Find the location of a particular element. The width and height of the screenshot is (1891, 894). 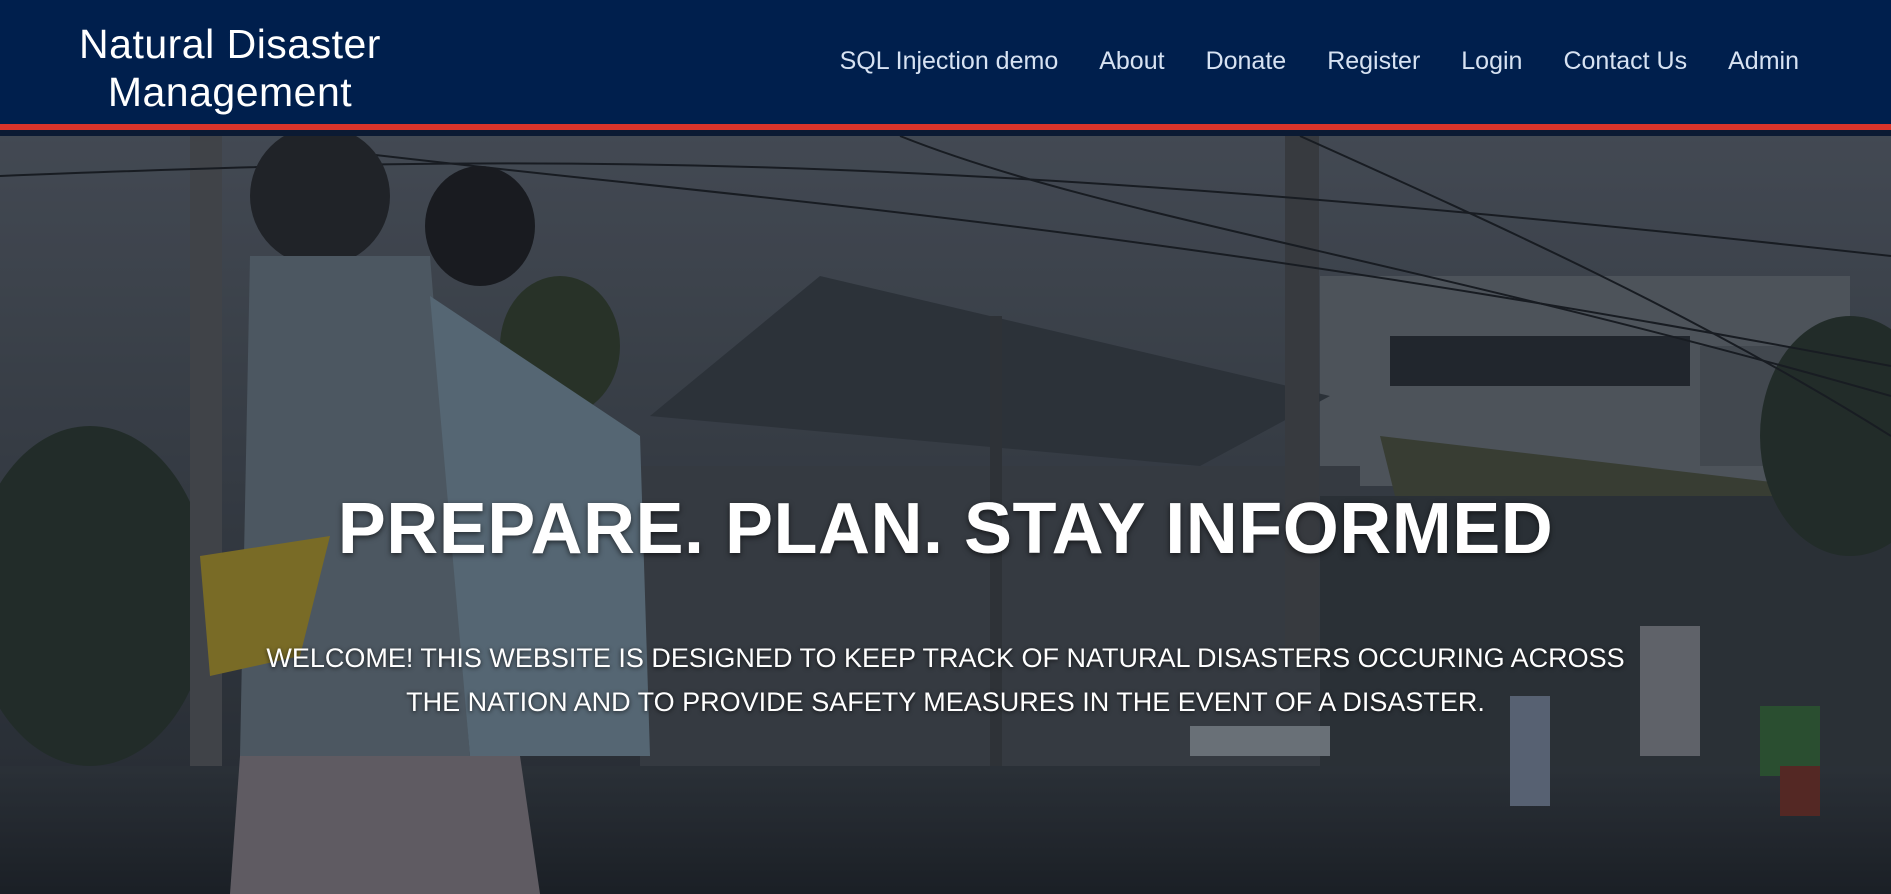

nav-item: About is located at coordinates (1131, 61).